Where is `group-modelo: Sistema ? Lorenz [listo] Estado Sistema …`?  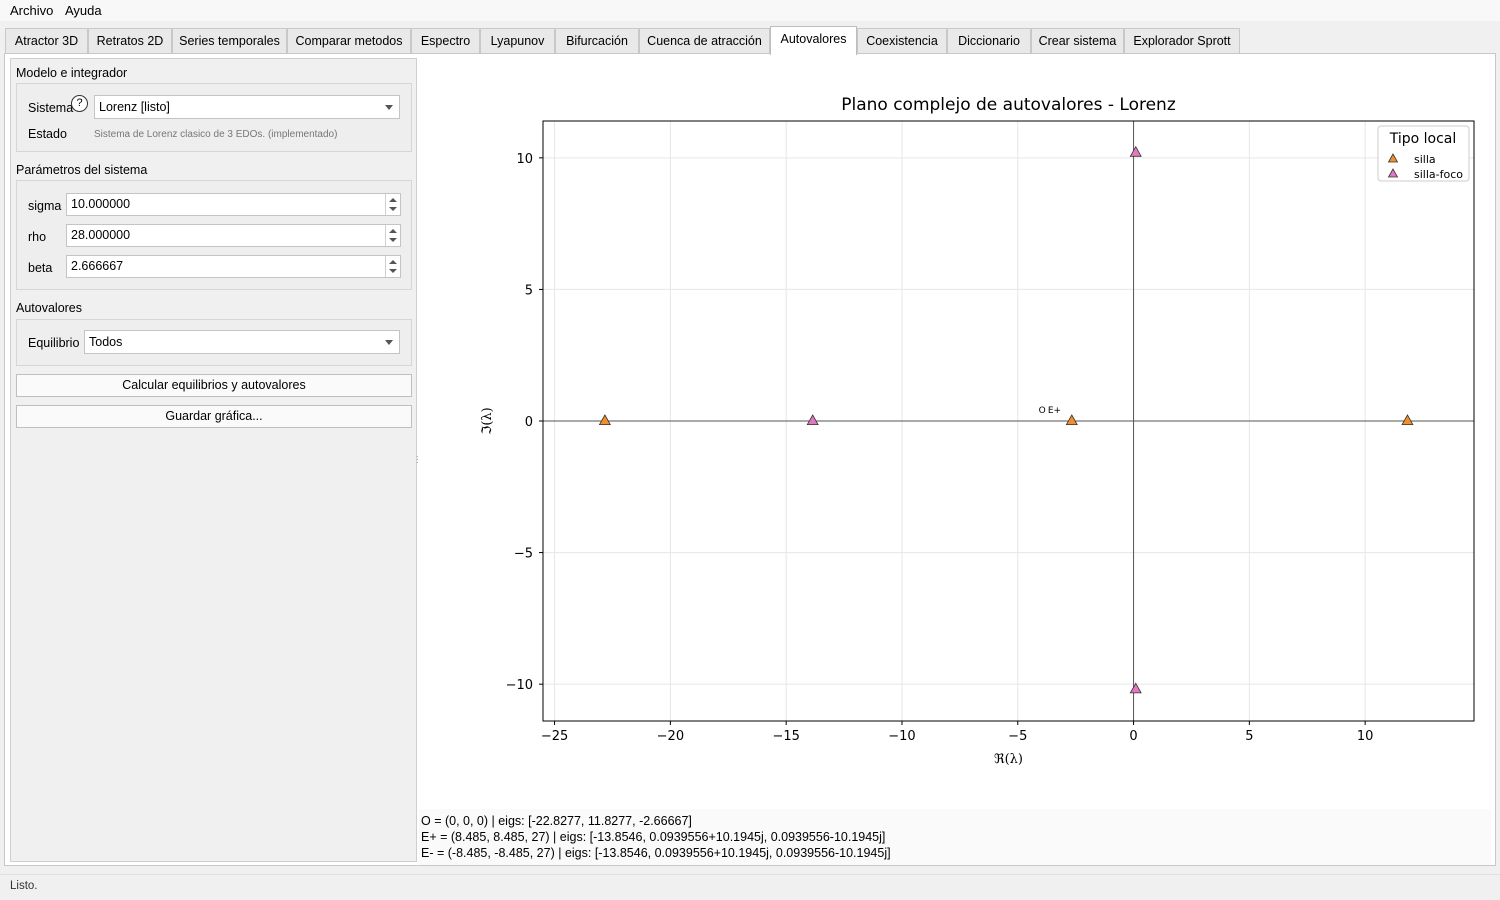 group-modelo: Sistema ? Lorenz [listo] Estado Sistema … is located at coordinates (214, 117).